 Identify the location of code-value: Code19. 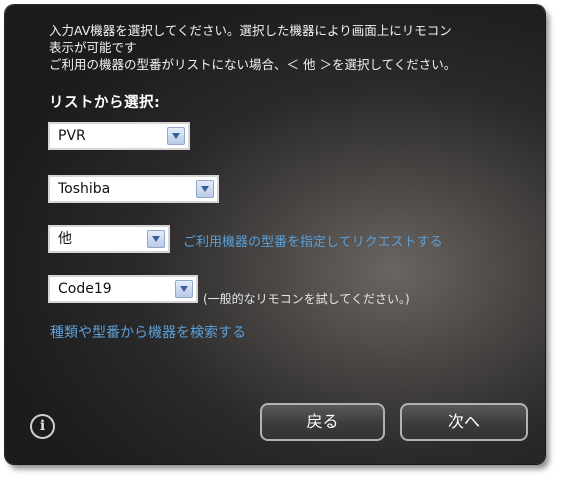
(85, 289).